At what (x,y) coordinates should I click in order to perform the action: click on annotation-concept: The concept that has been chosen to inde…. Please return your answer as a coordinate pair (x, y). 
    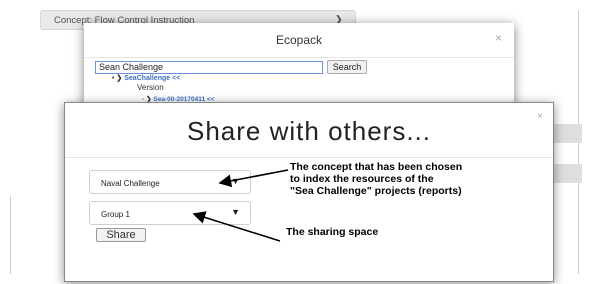
    Looking at the image, I should click on (415, 179).